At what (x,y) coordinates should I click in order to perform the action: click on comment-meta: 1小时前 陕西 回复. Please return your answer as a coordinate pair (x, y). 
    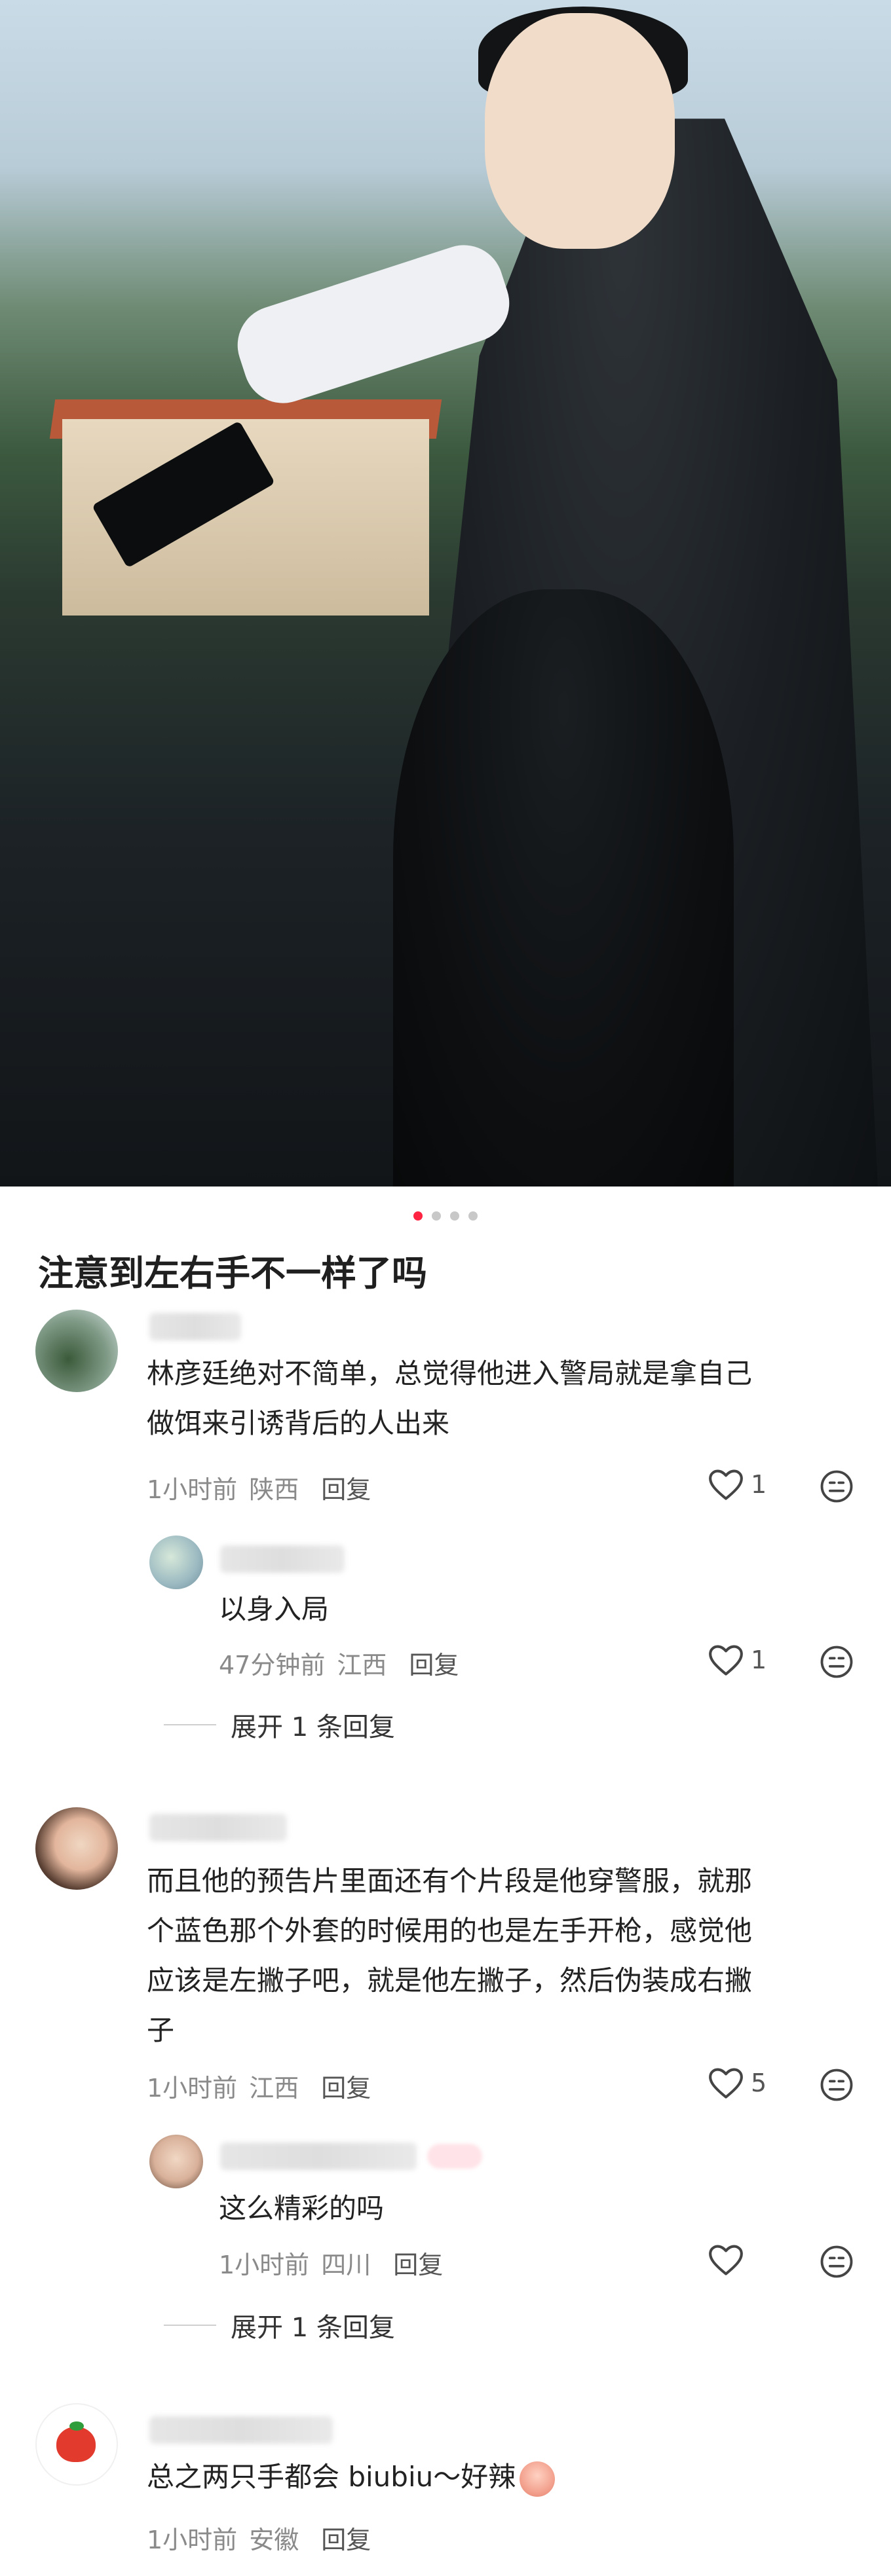
    Looking at the image, I should click on (259, 1487).